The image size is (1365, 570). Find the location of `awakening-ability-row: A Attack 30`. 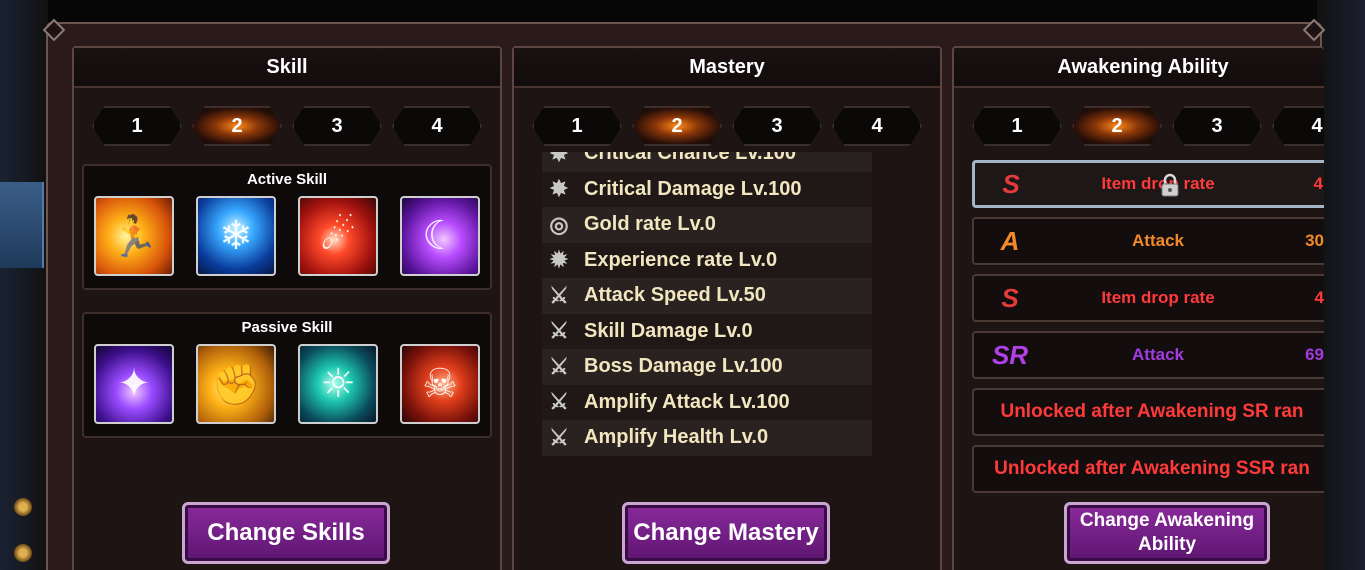

awakening-ability-row: A Attack 30 is located at coordinates (1148, 241).